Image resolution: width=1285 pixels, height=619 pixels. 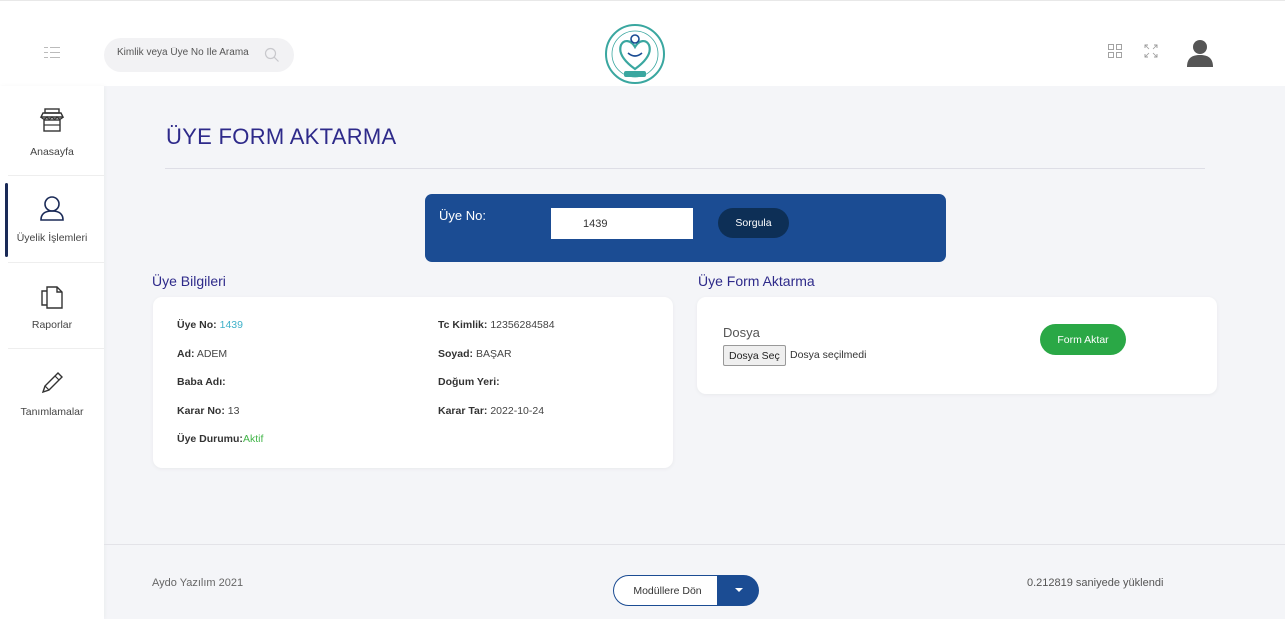 What do you see at coordinates (496, 325) in the screenshot?
I see `tc-kimlik-field: Tc Kimlik: 12356284584` at bounding box center [496, 325].